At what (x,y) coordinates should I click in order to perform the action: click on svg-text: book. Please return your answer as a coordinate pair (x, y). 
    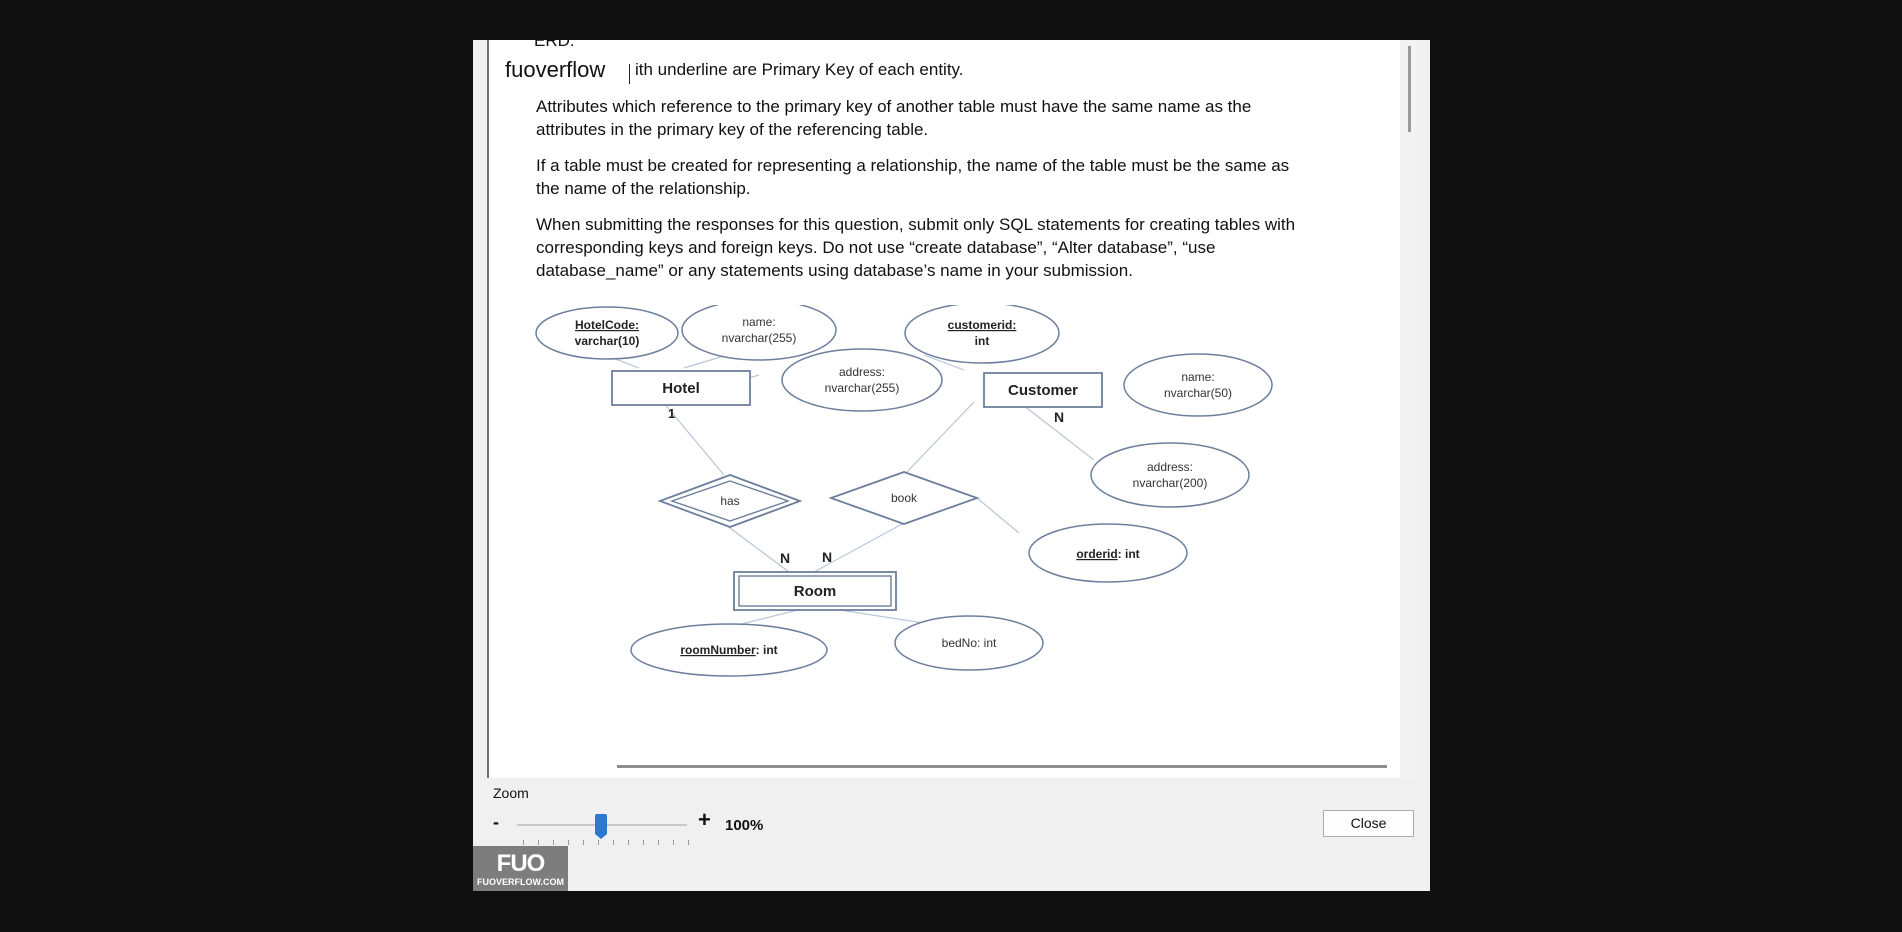
    Looking at the image, I should click on (904, 498).